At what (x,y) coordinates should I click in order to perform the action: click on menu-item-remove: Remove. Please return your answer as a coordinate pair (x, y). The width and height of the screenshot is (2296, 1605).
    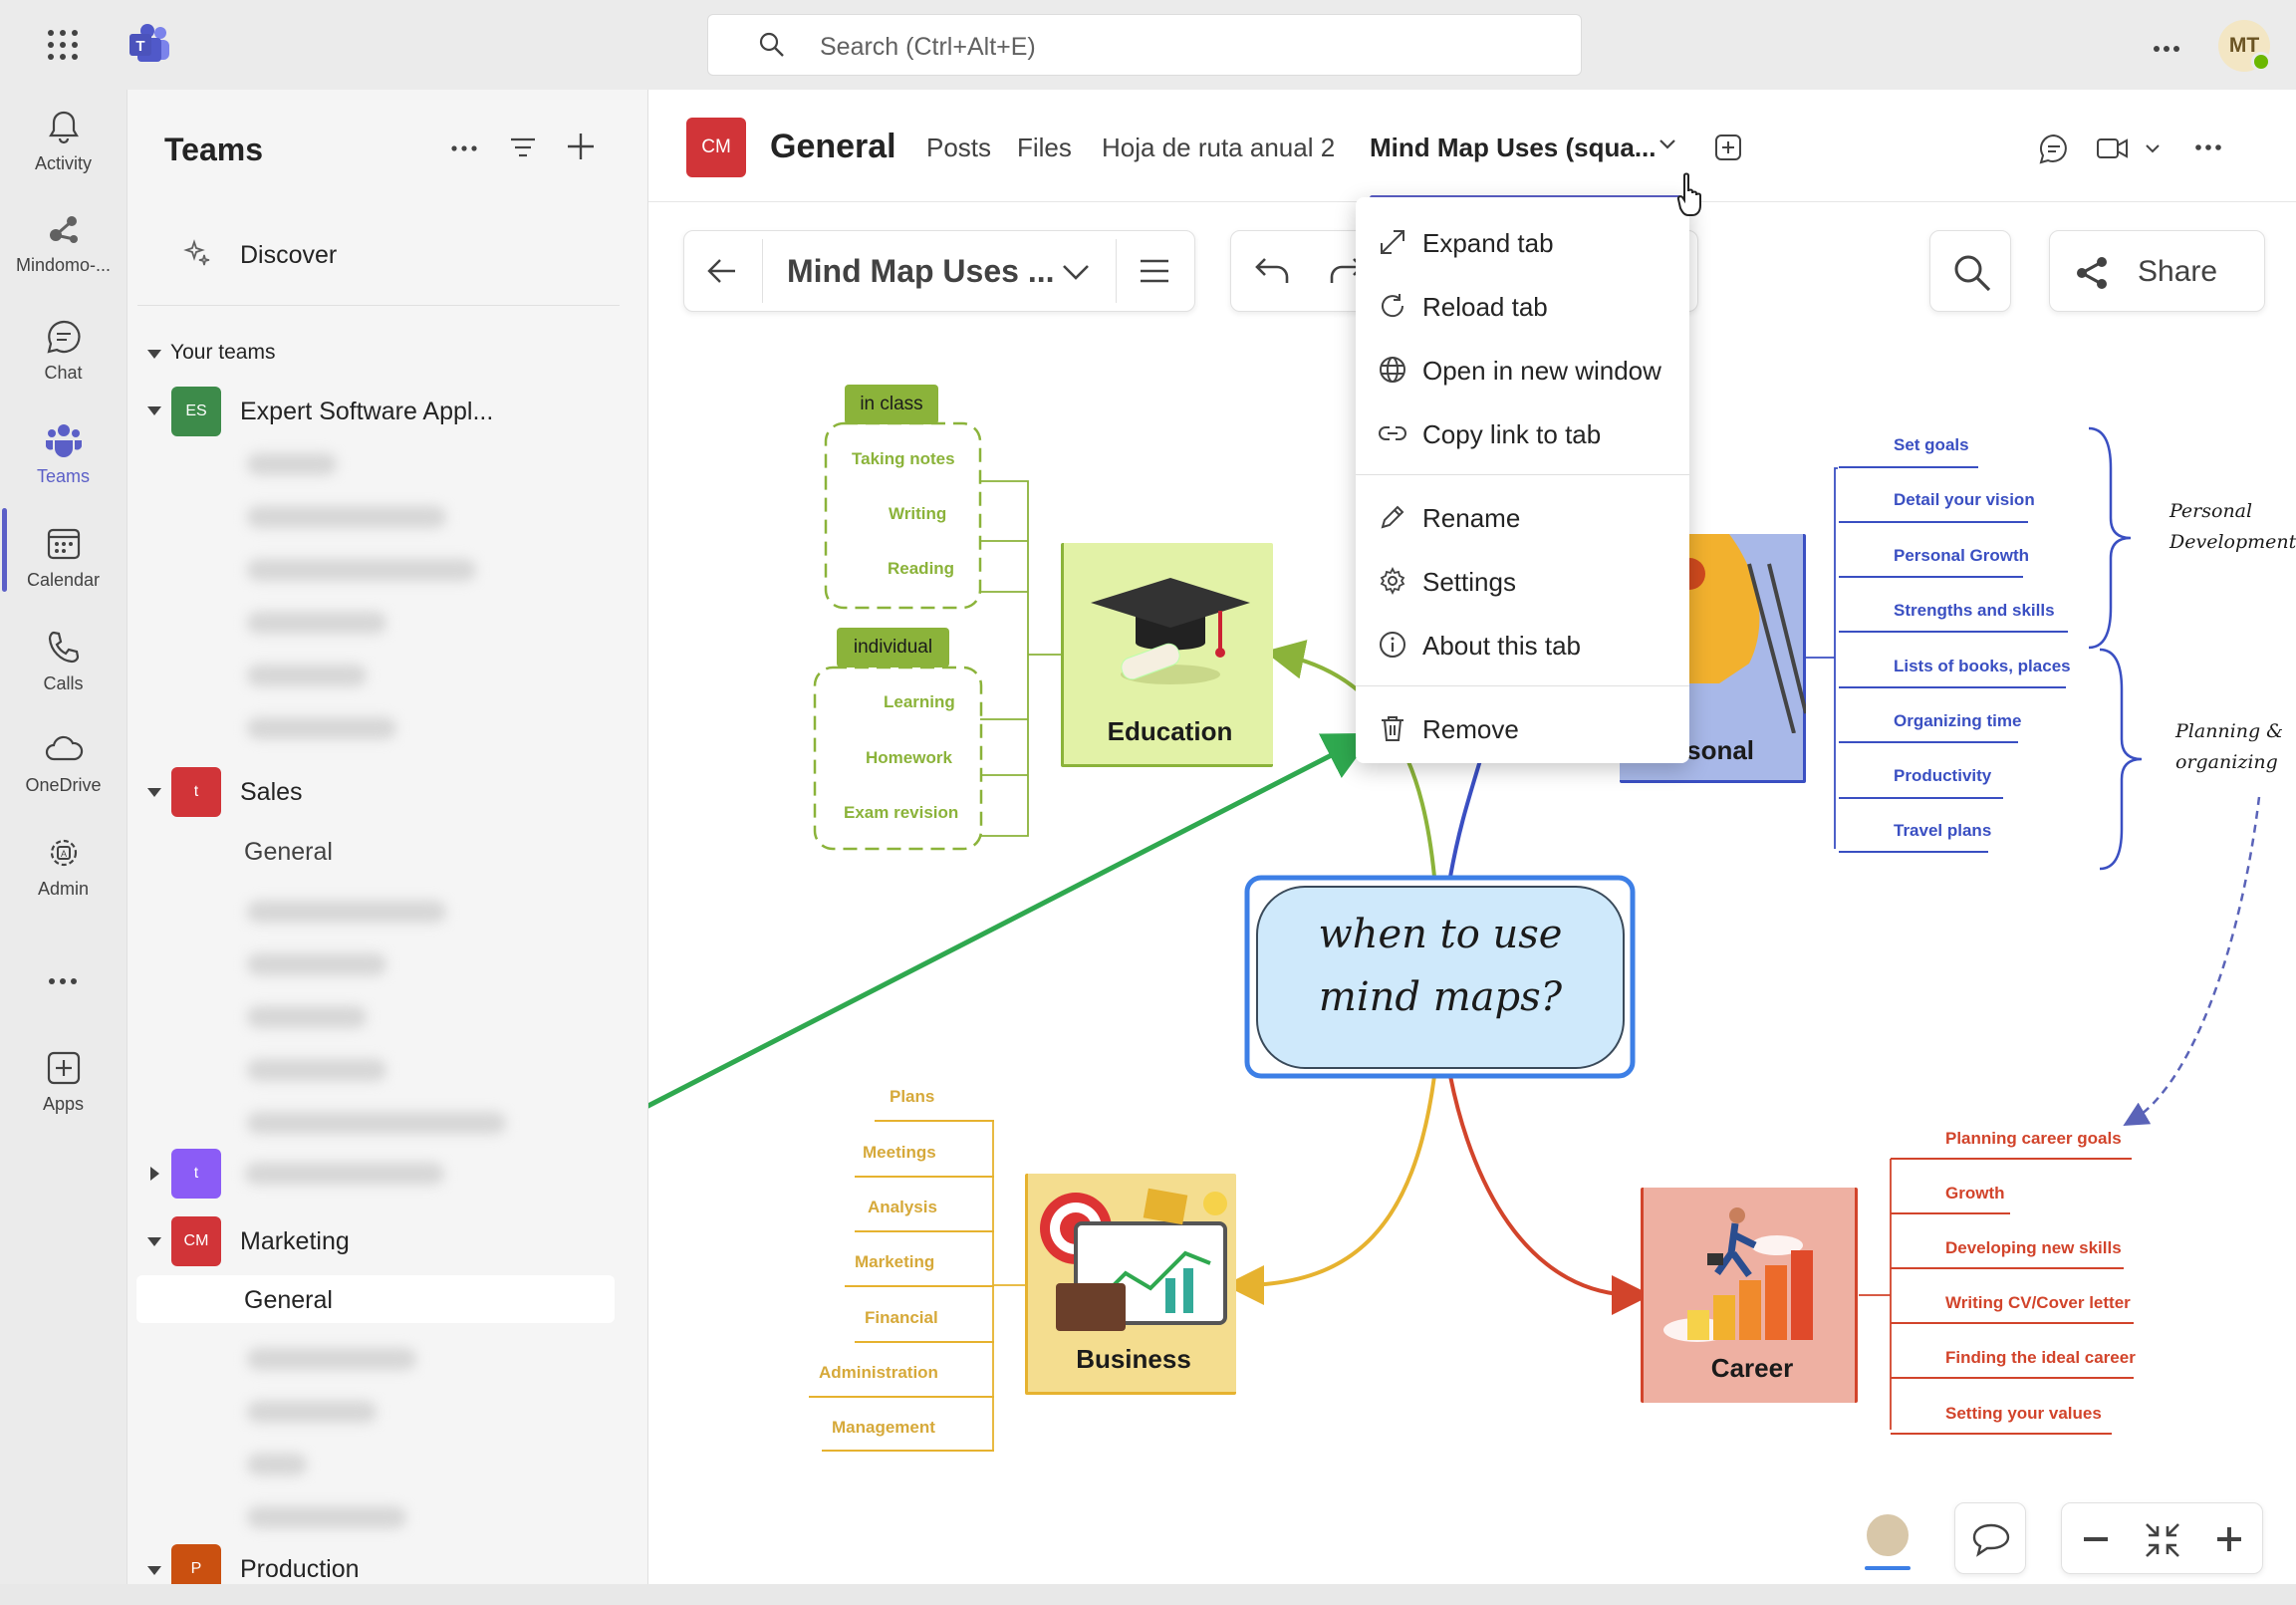
    Looking at the image, I should click on (1522, 728).